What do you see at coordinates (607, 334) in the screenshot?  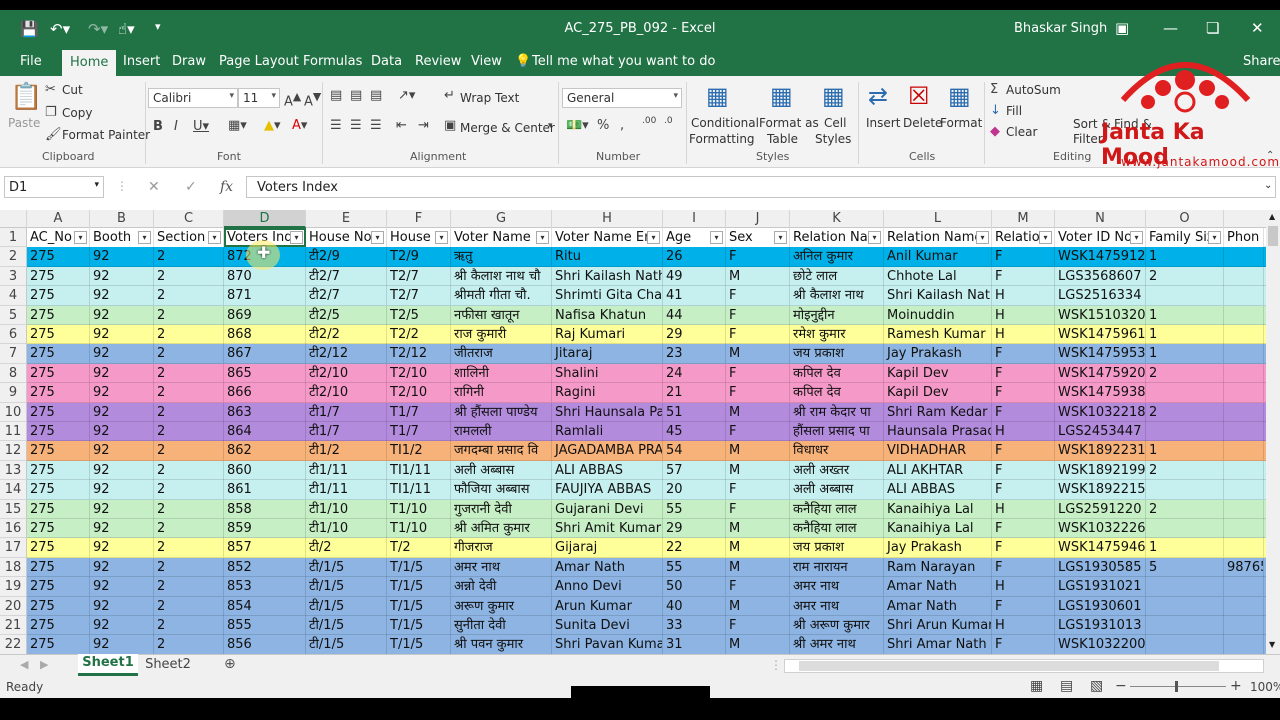 I see `table-cell: Raj Kumari` at bounding box center [607, 334].